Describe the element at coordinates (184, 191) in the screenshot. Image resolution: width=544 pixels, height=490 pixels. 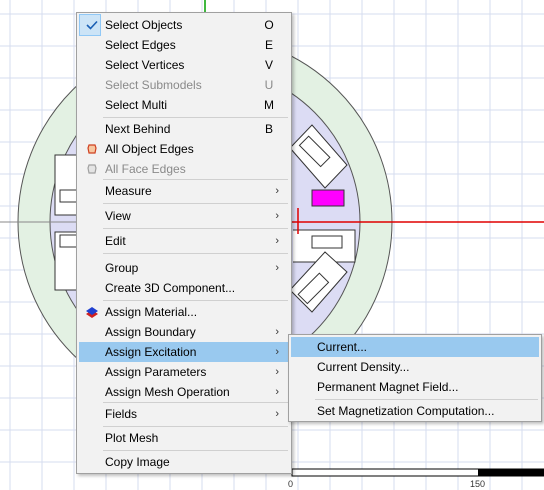
I see `menu-item-measure: Measure ›` at that location.